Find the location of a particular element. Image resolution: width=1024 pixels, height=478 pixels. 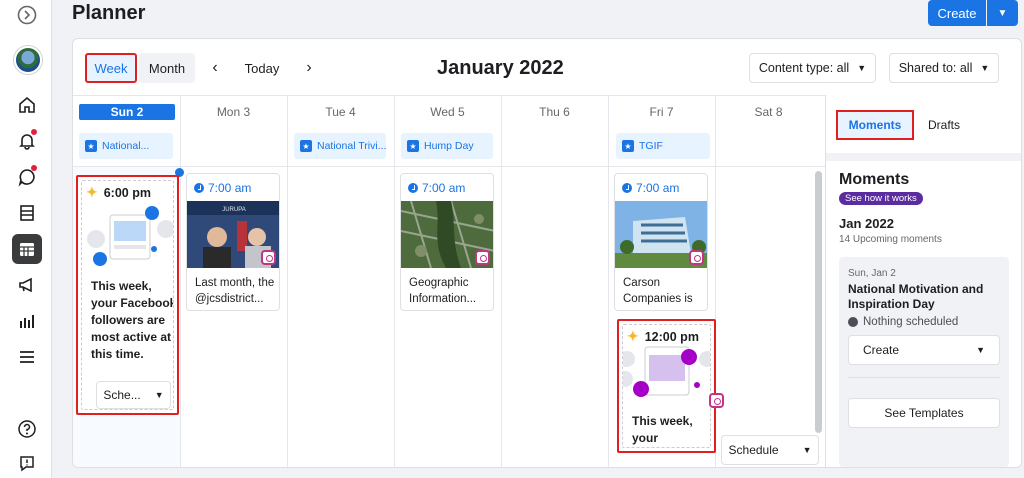

day-header-mon: Mon 3 is located at coordinates (233, 112).